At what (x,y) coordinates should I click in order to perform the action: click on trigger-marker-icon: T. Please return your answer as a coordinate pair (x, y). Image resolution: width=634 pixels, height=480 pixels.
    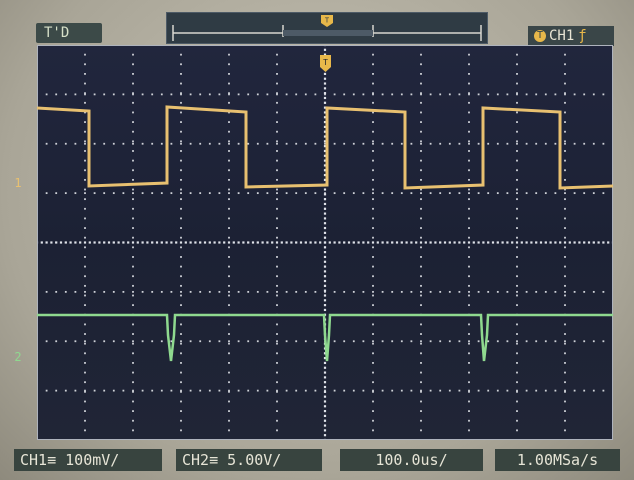
    Looking at the image, I should click on (325, 63).